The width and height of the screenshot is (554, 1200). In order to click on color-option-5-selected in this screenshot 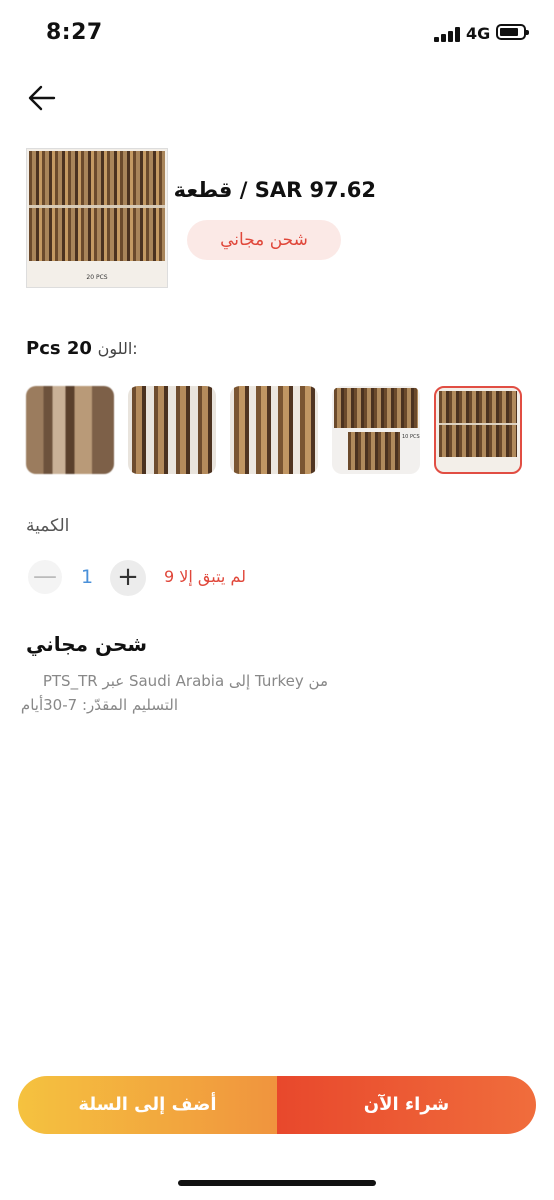, I will do `click(478, 430)`.